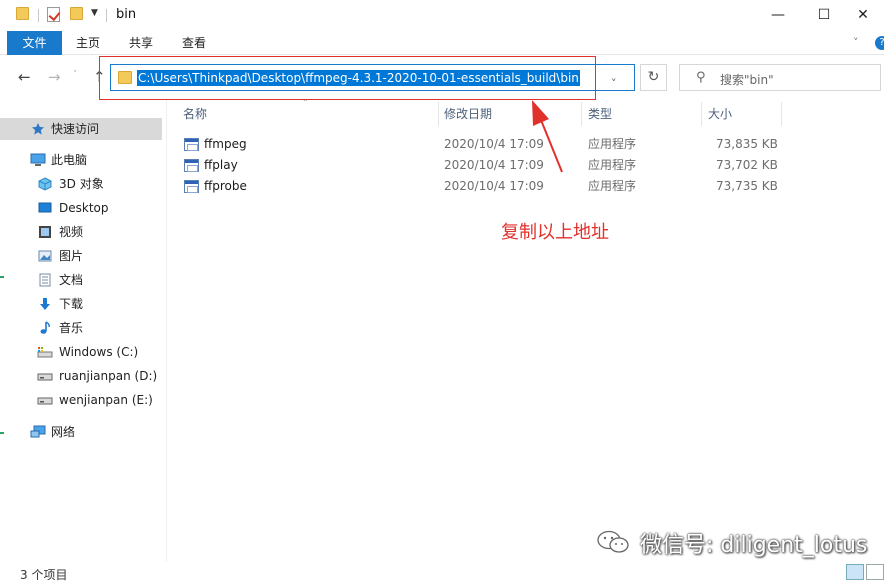 This screenshot has height=582, width=884. Describe the element at coordinates (613, 541) in the screenshot. I see `wechat-logo-icon` at that location.